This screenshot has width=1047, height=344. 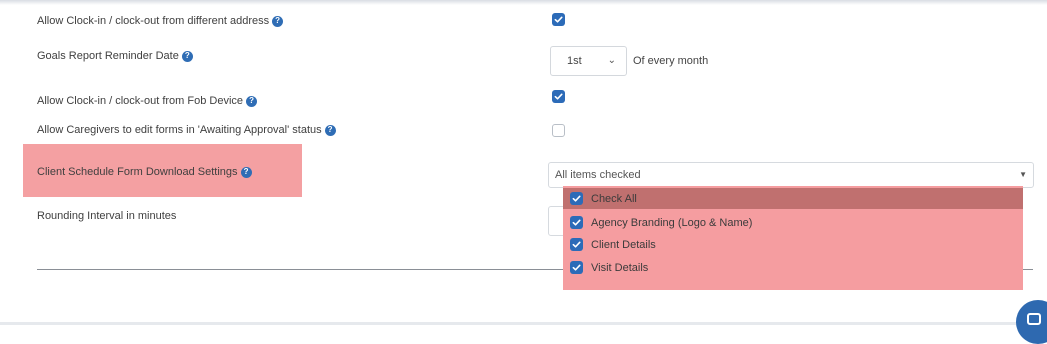 I want to click on fob-device-checkbox, so click(x=558, y=96).